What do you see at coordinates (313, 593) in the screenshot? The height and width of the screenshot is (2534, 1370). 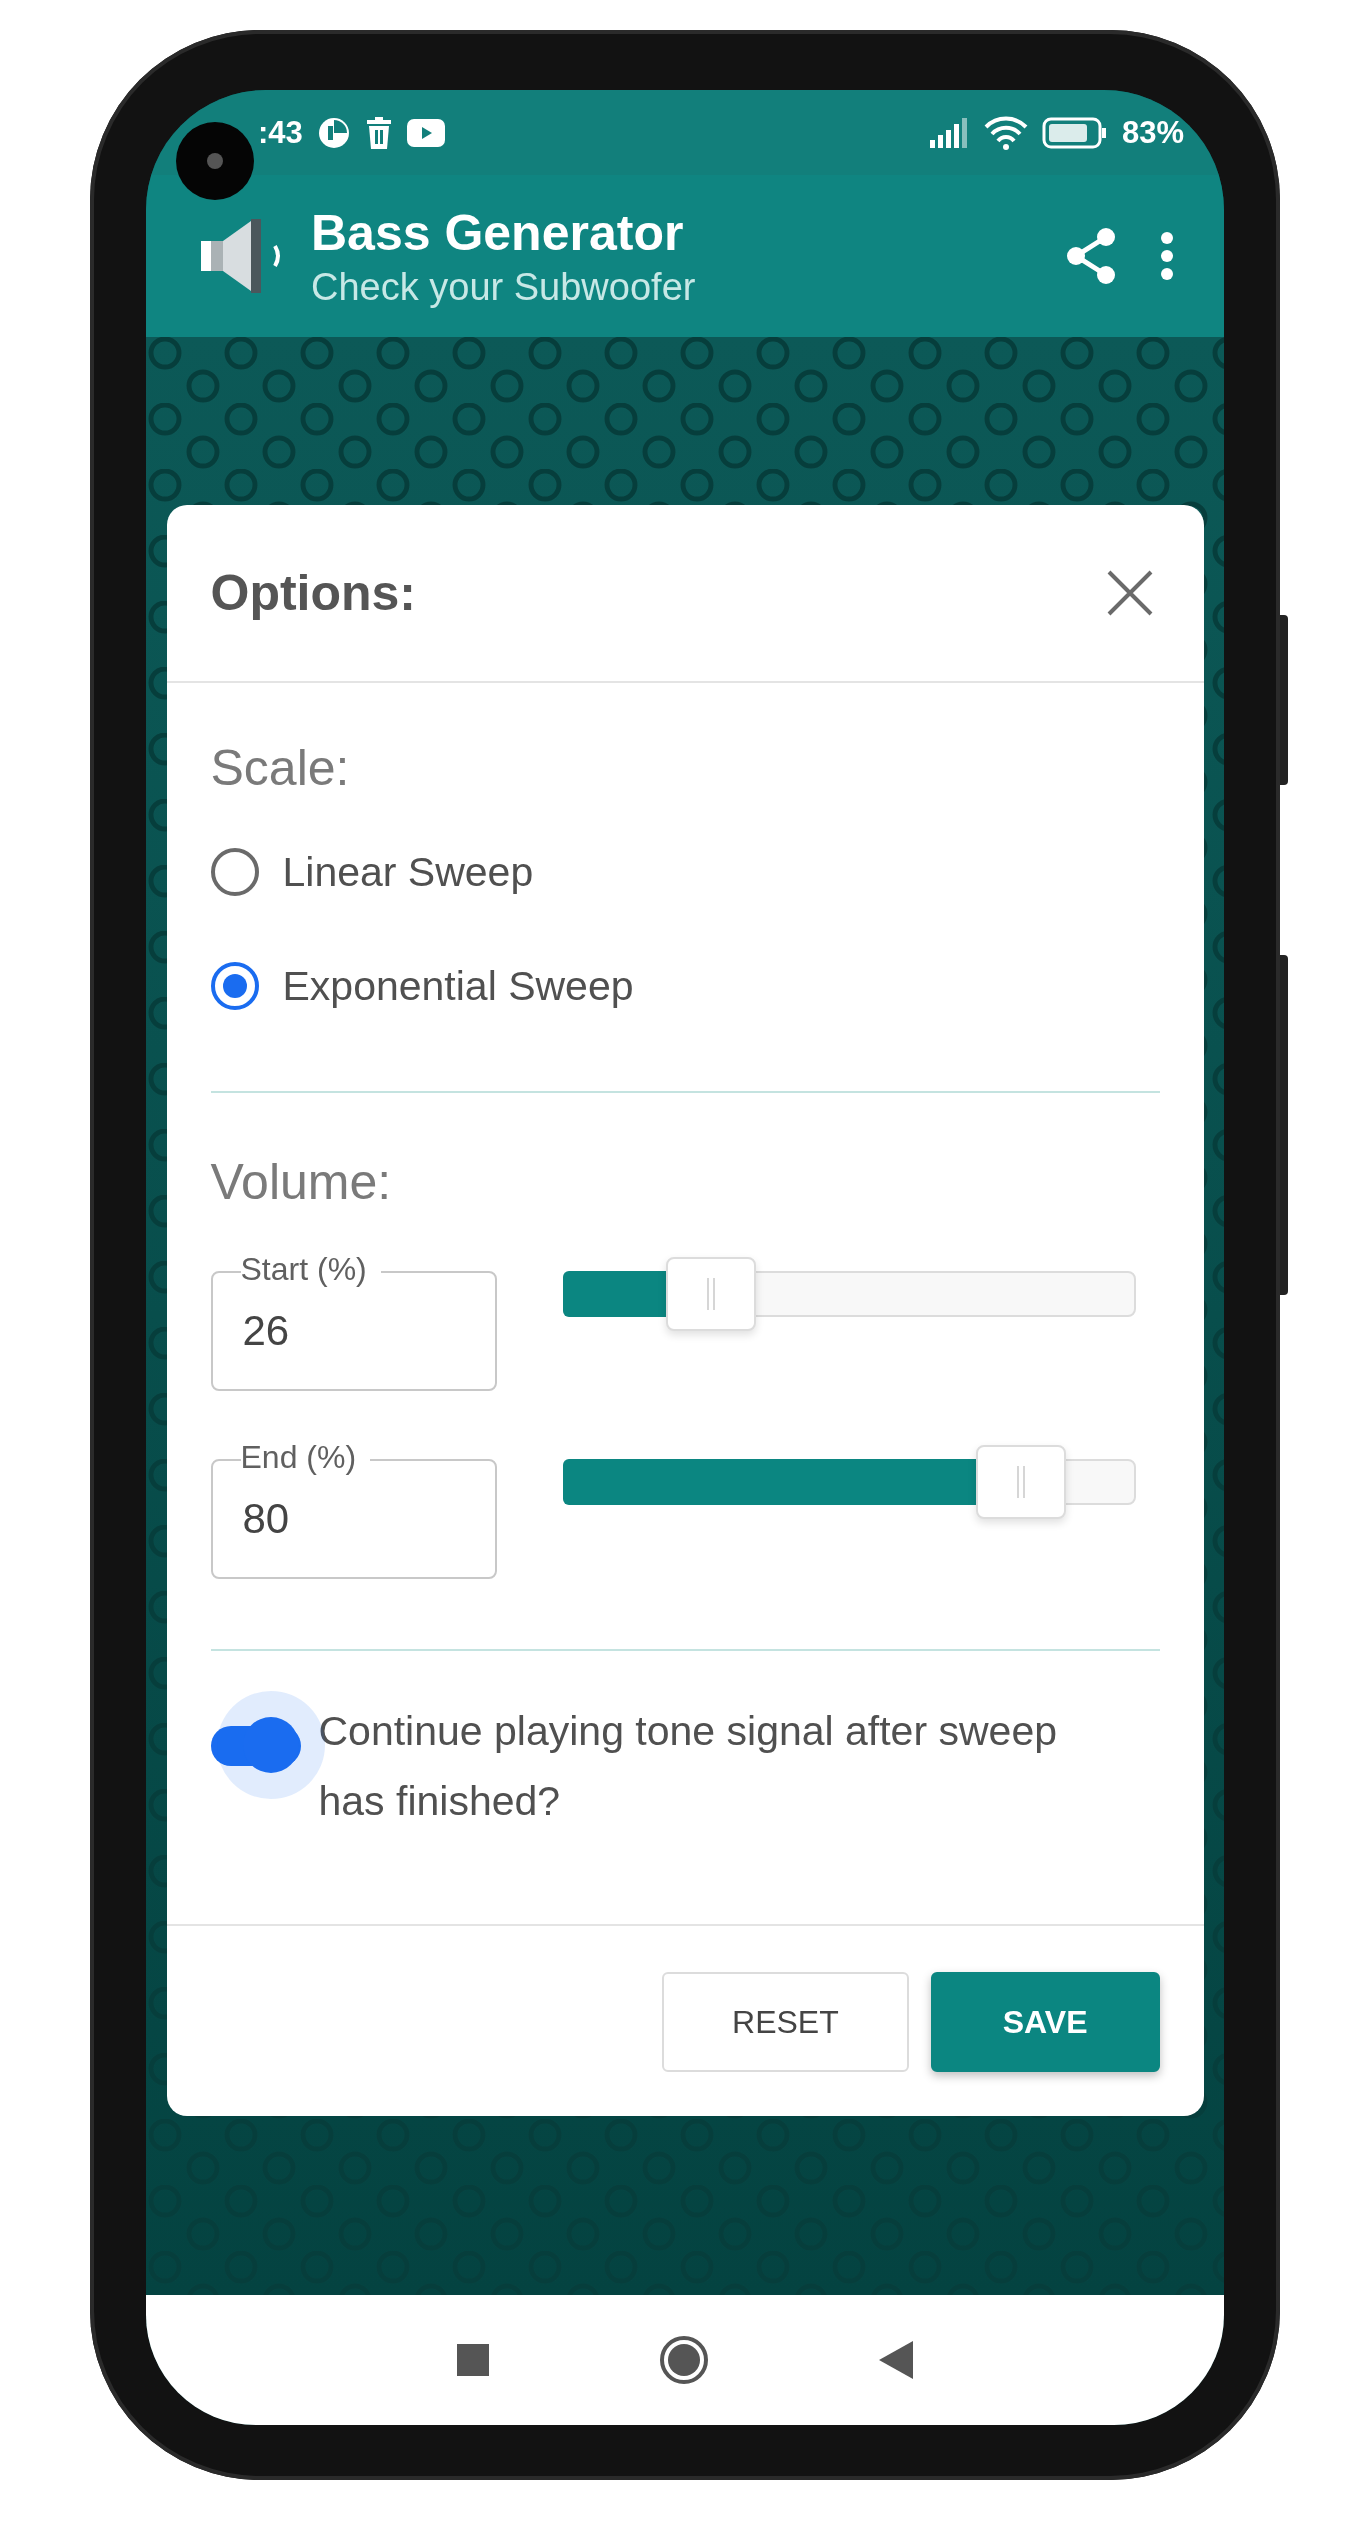 I see `dialog-title: Options:` at bounding box center [313, 593].